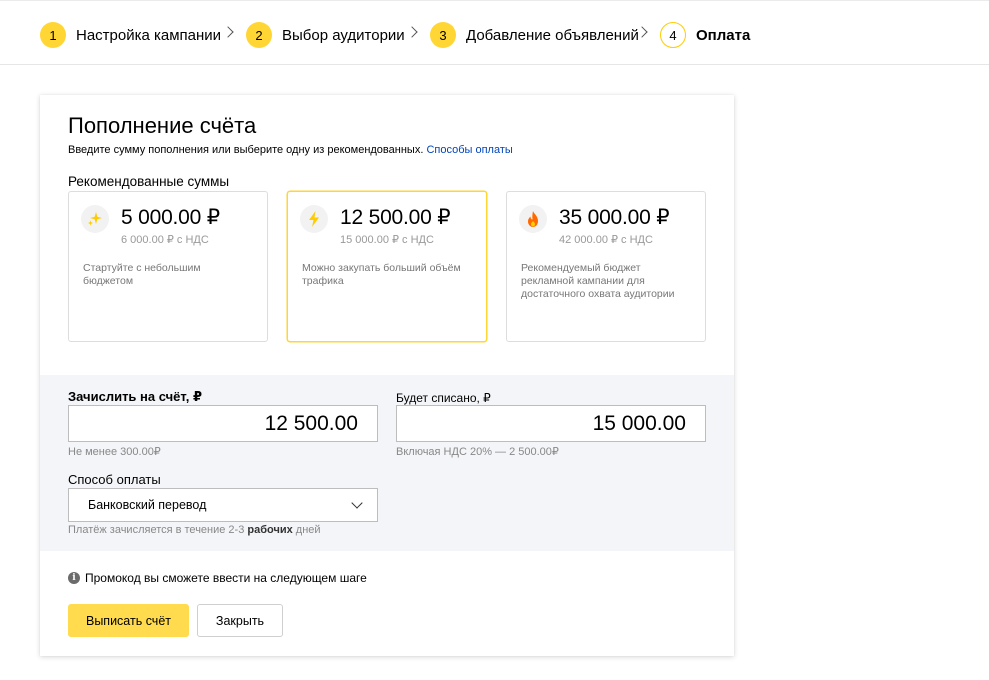  I want to click on payment-method-value: Банковский перевод, so click(147, 505).